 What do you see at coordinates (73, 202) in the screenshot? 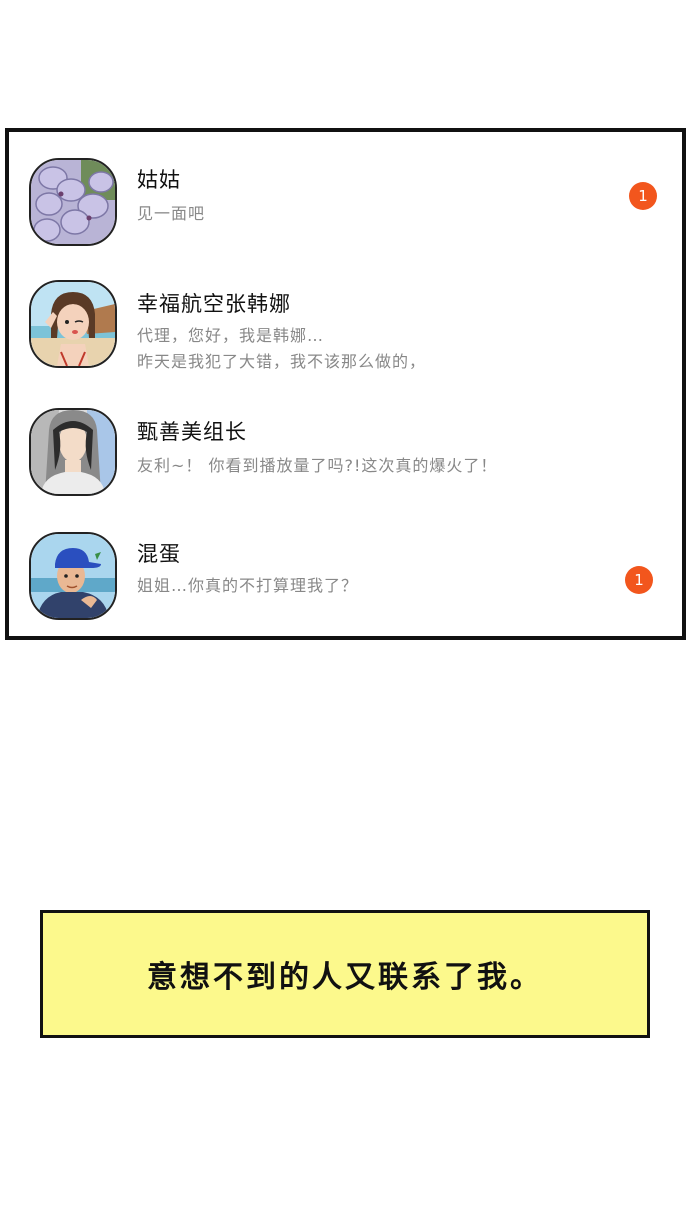
I see `lilac-flower-avatar` at bounding box center [73, 202].